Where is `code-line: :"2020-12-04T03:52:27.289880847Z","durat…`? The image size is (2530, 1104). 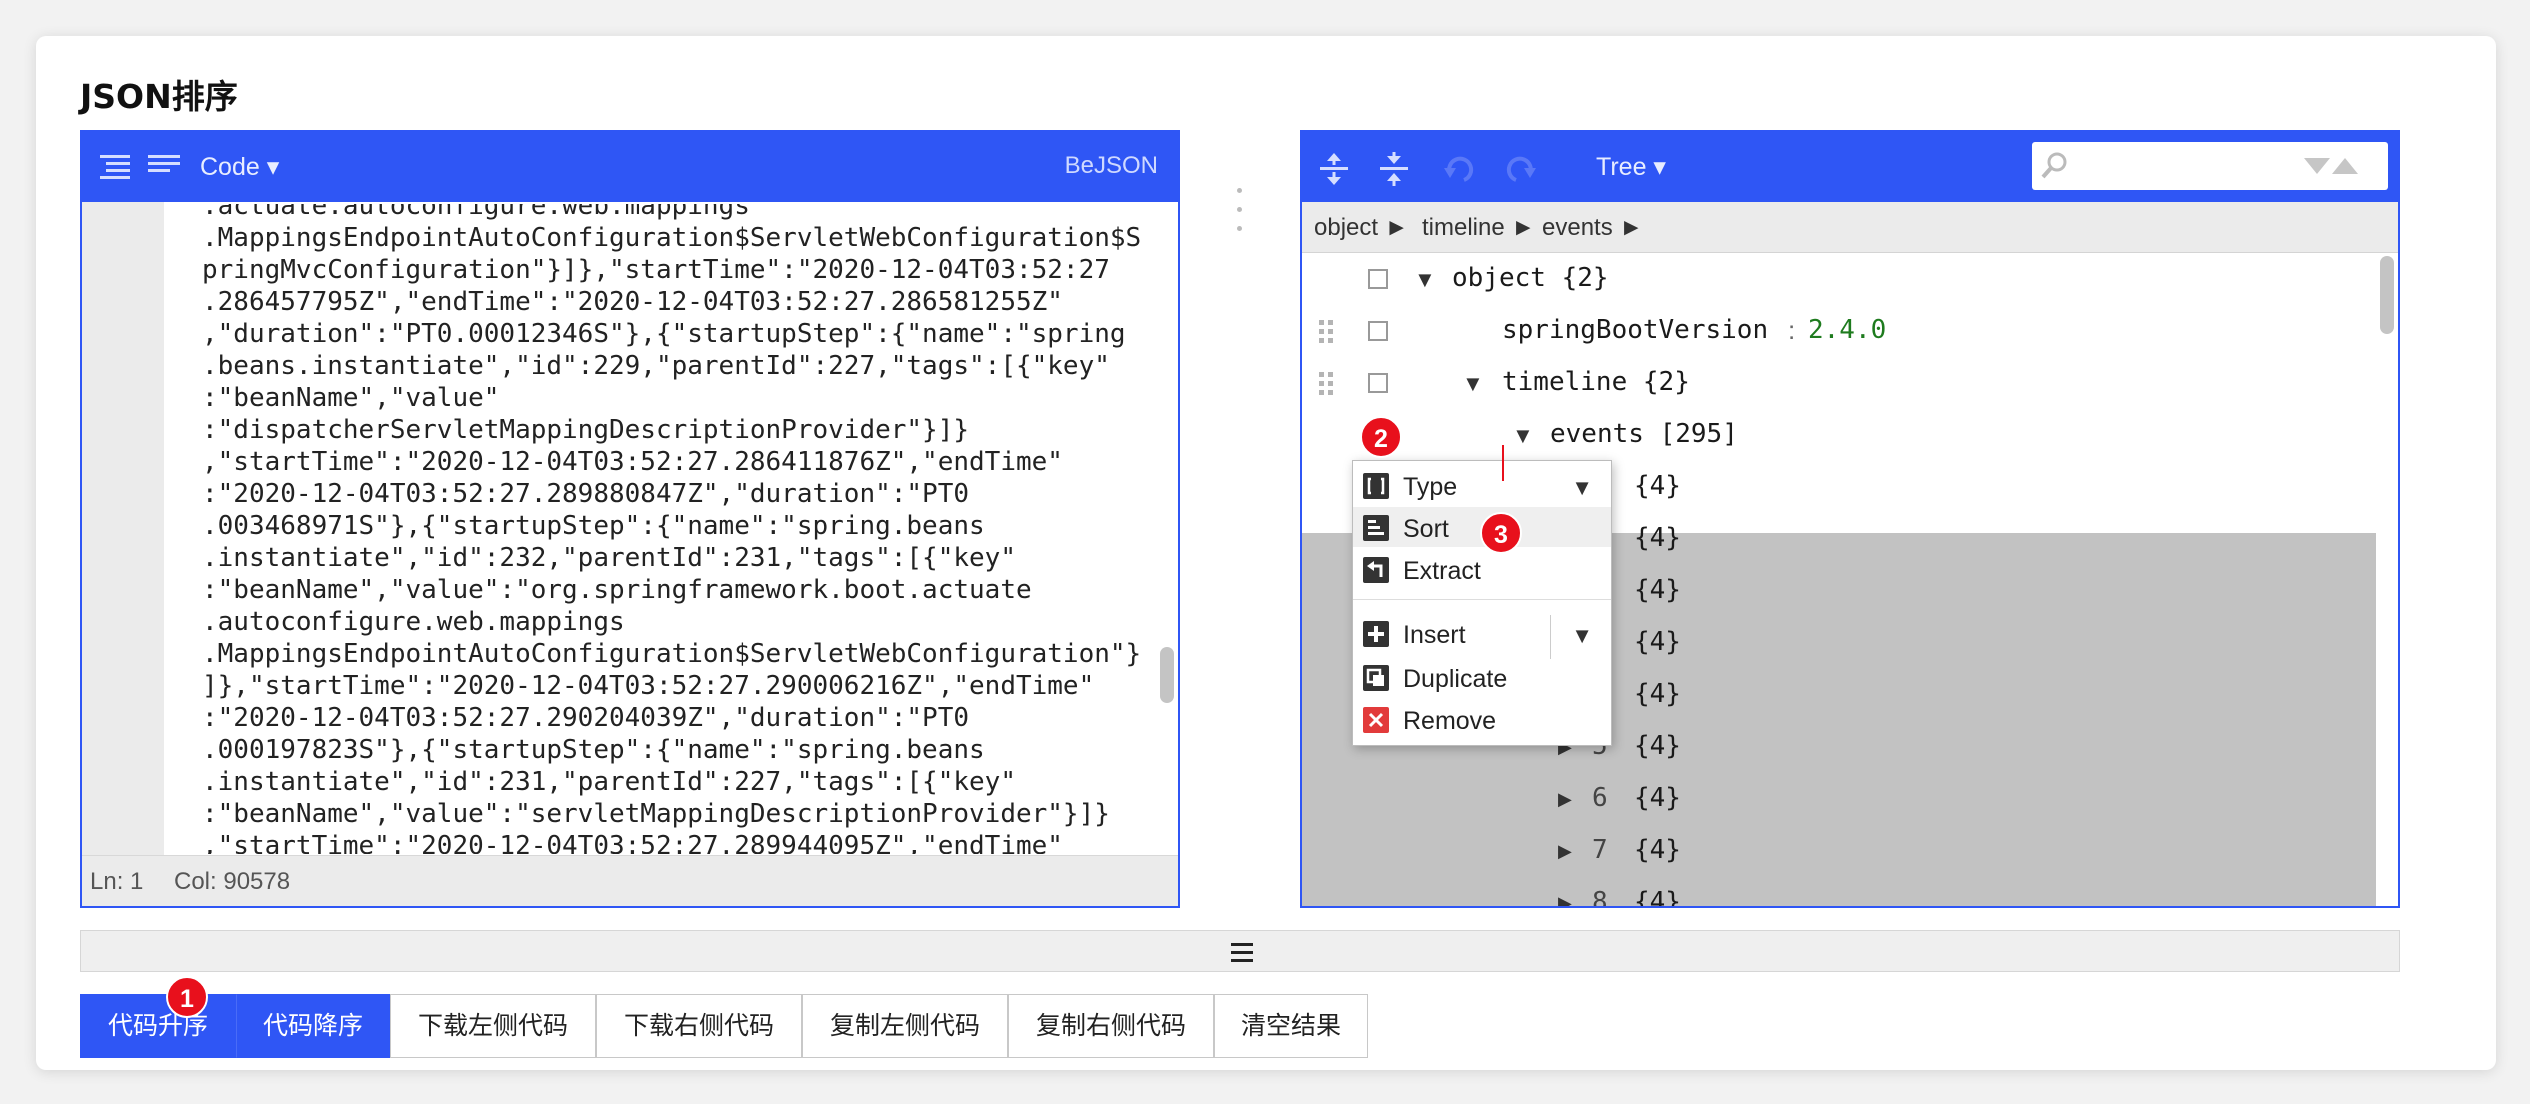 code-line: :"2020-12-04T03:52:27.289880847Z","durat… is located at coordinates (586, 494).